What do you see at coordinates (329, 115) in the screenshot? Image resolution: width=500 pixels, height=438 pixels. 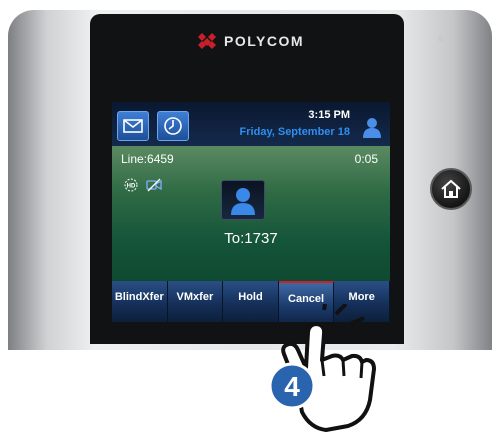 I see `status-time: 3:15 PM` at bounding box center [329, 115].